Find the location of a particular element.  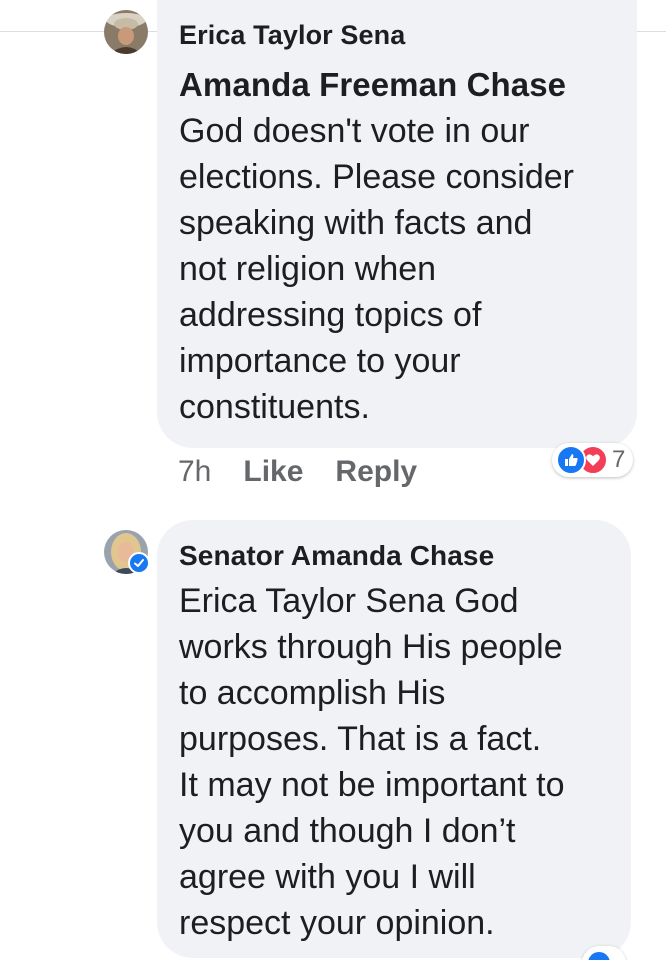

back-arrow-icon is located at coordinates (37, 4).